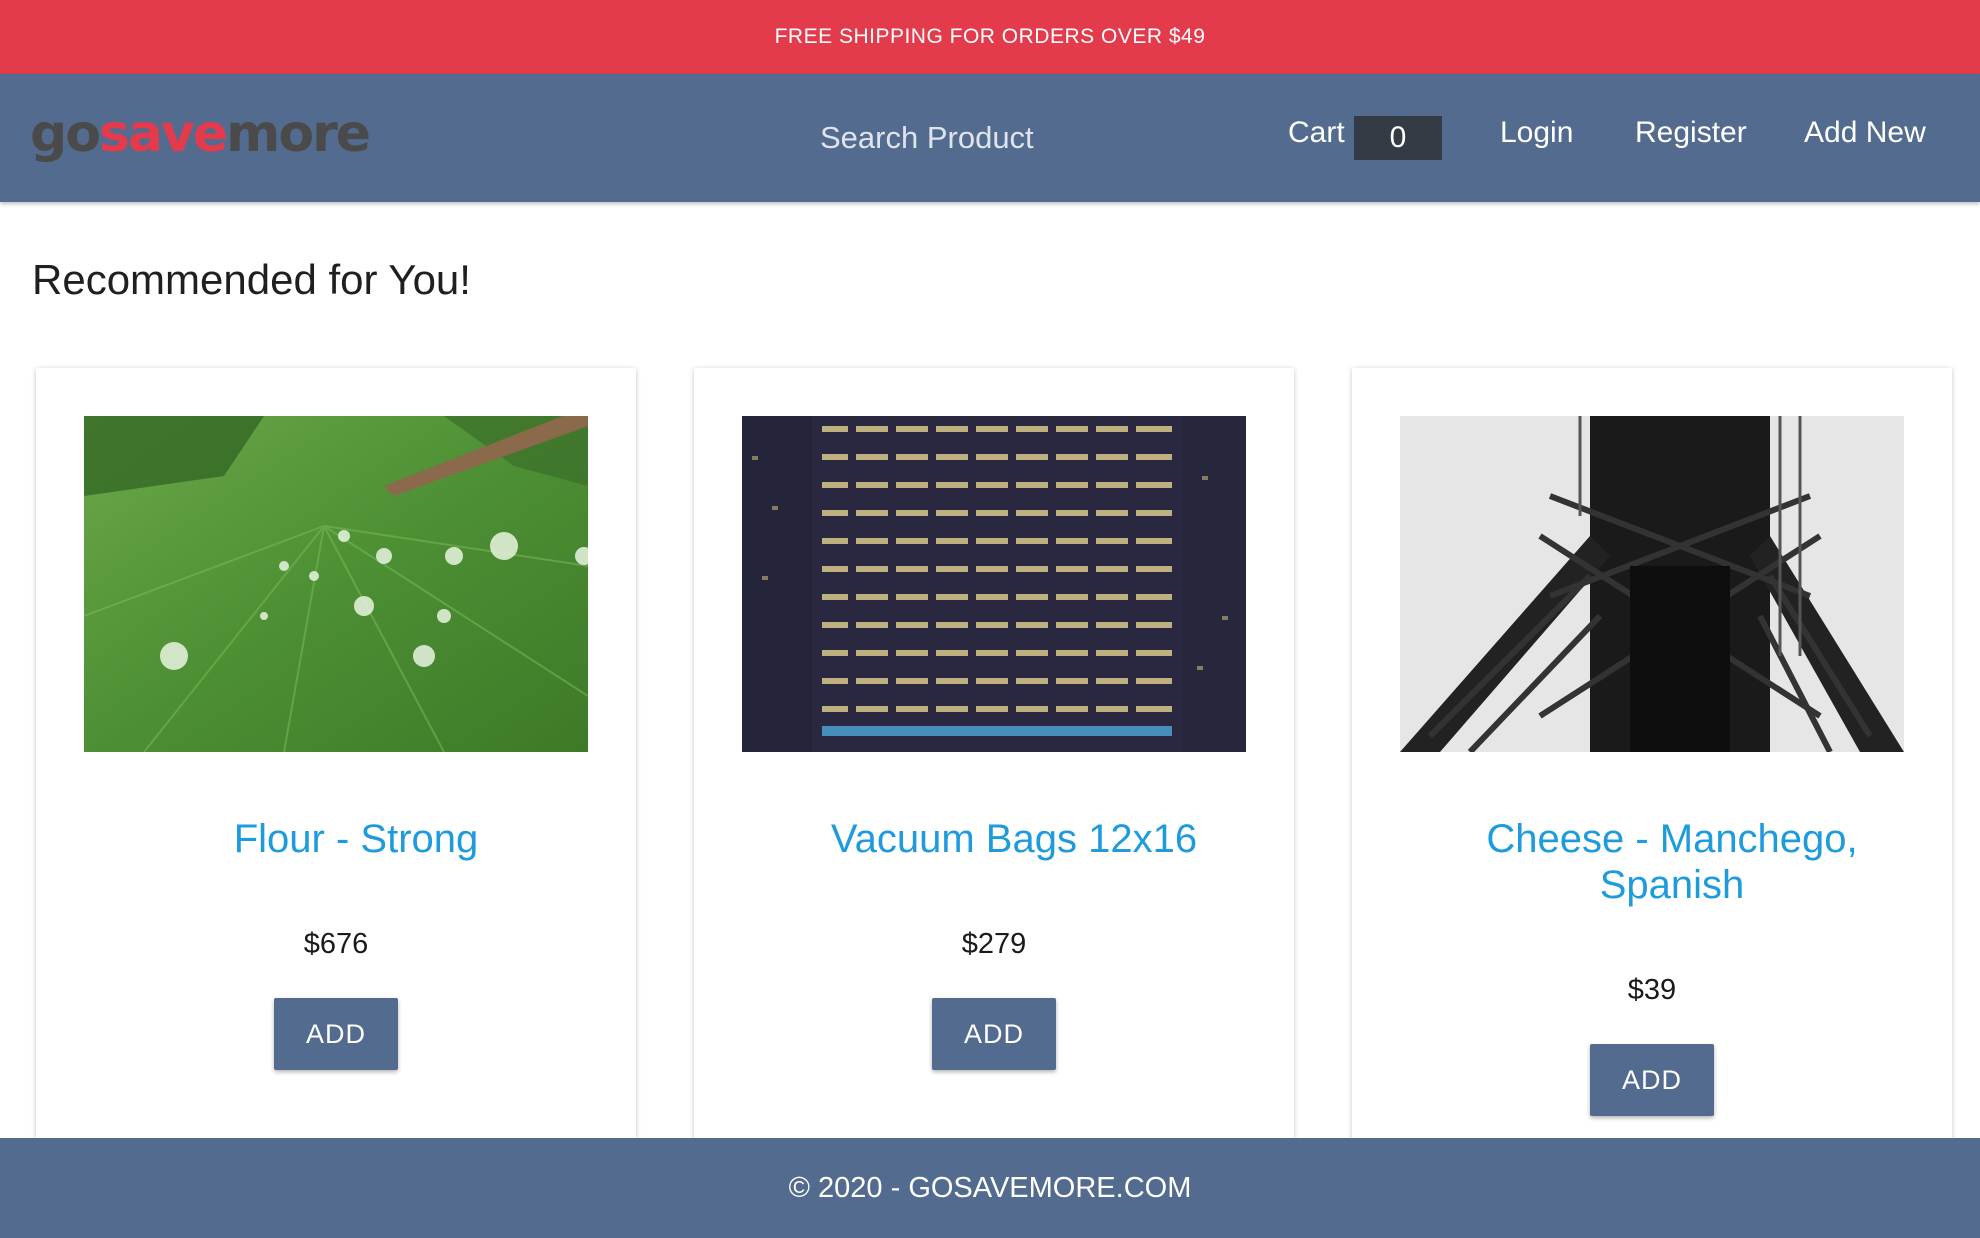 Image resolution: width=1980 pixels, height=1238 pixels. I want to click on cart-link: Cart, so click(1316, 133).